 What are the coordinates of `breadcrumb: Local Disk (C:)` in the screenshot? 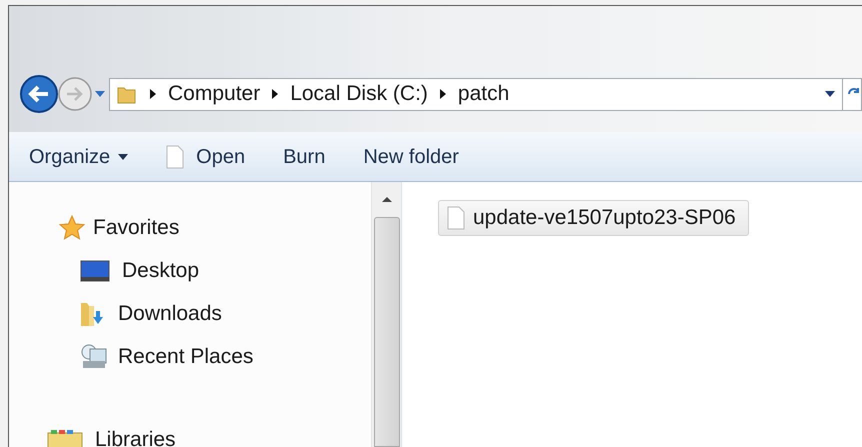 It's located at (359, 94).